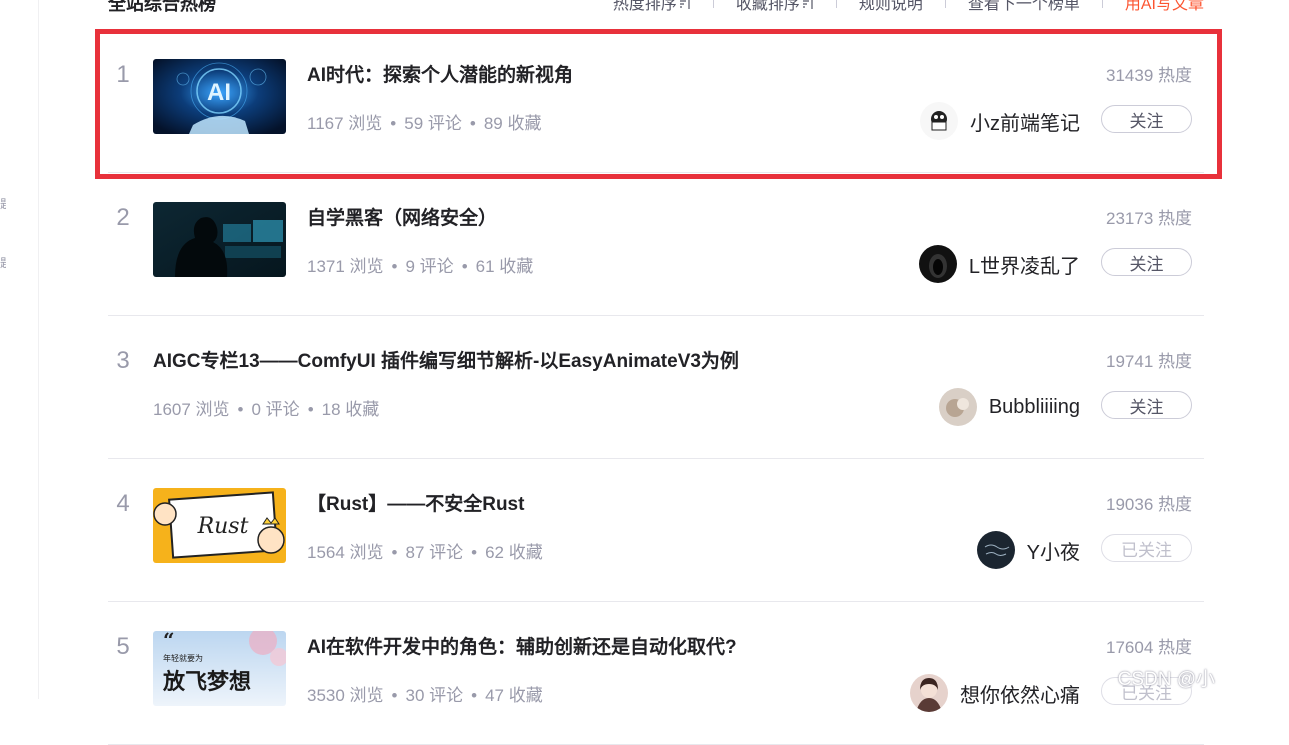 This screenshot has width=1289, height=745. I want to click on article-stats: 1564 浏览 • 87 评论 • 62 收藏, so click(425, 550).